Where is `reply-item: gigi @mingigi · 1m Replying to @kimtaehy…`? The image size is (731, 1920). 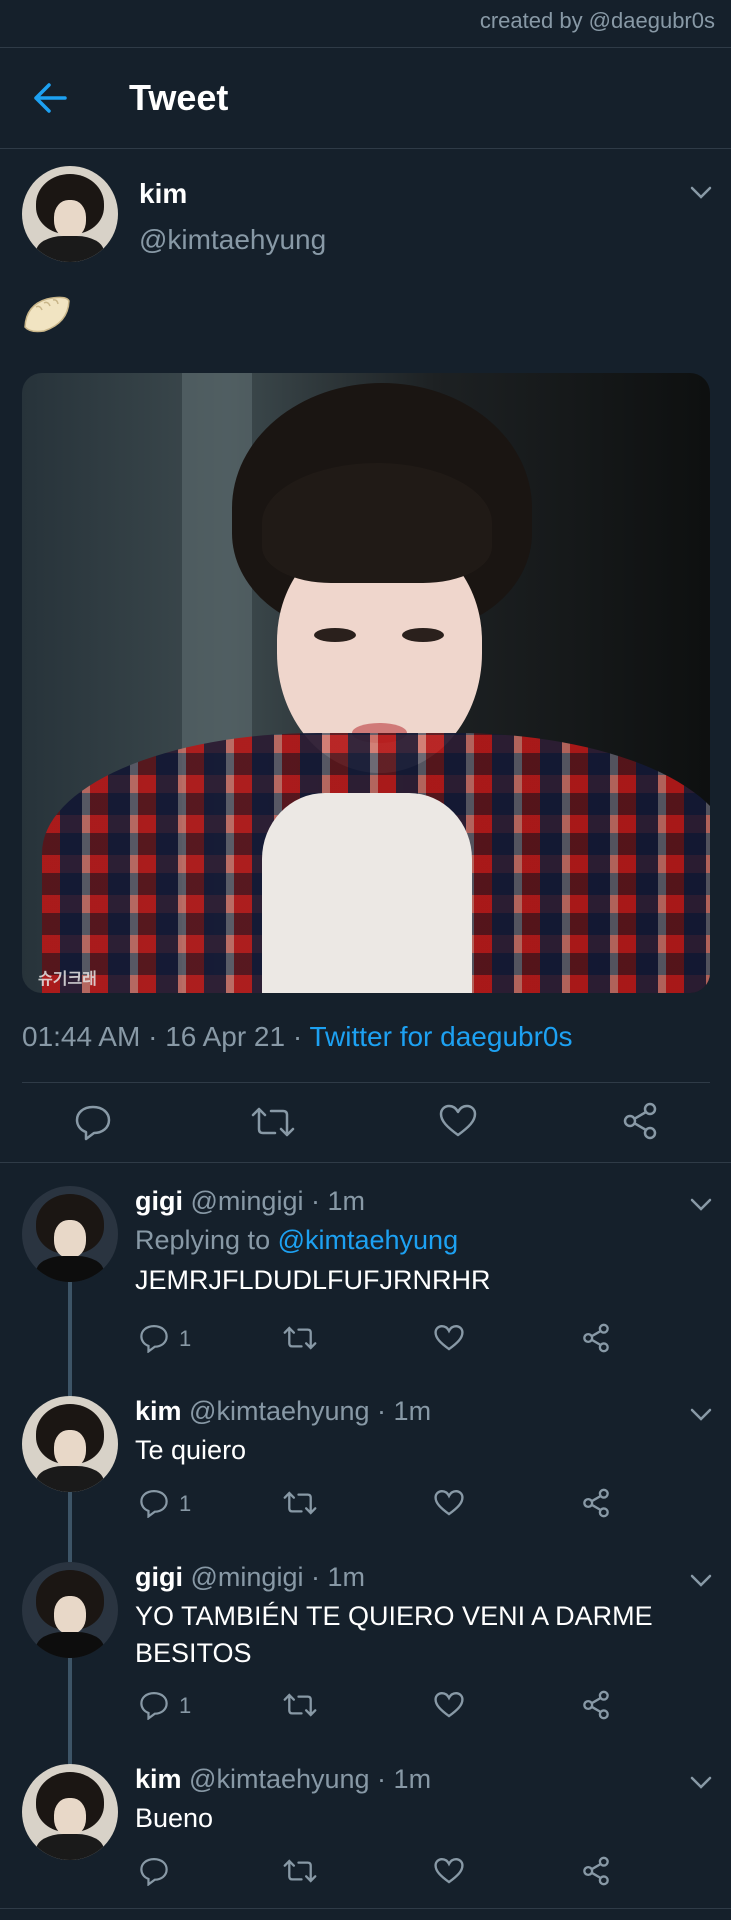 reply-item: gigi @mingigi · 1m Replying to @kimtaehy… is located at coordinates (365, 1296).